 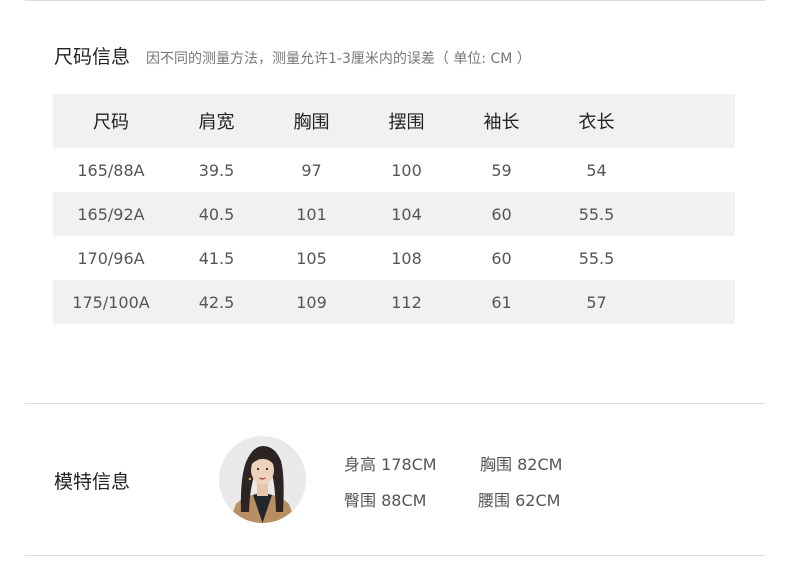 I want to click on table-cell: 170/96A, so click(x=111, y=258).